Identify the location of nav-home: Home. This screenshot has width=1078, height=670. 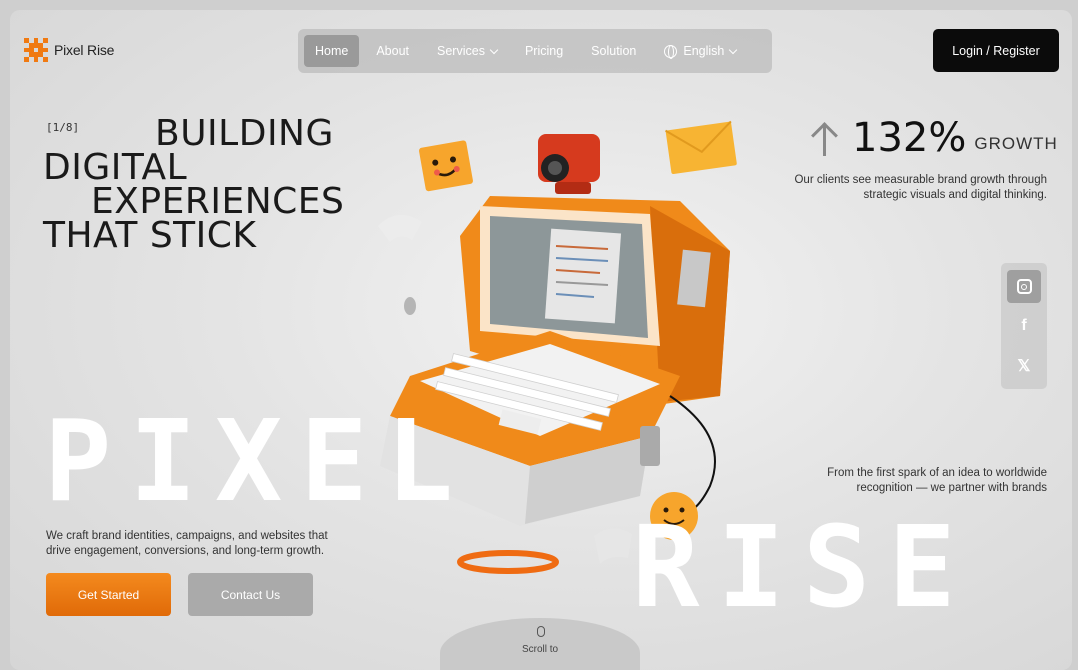
(332, 51).